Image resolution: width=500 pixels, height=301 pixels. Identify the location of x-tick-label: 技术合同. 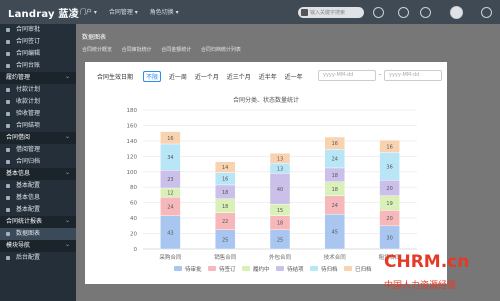
(335, 257).